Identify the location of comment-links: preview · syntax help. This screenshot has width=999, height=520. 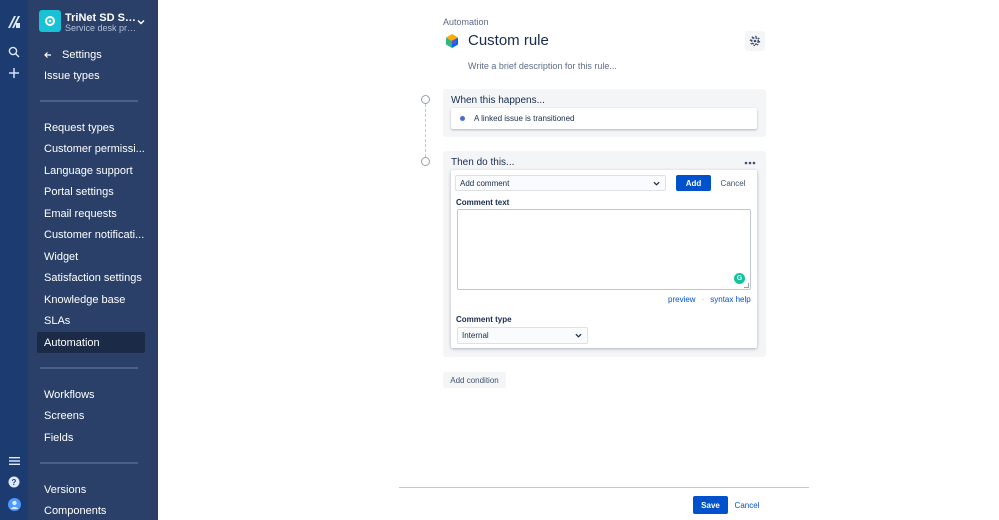
(709, 299).